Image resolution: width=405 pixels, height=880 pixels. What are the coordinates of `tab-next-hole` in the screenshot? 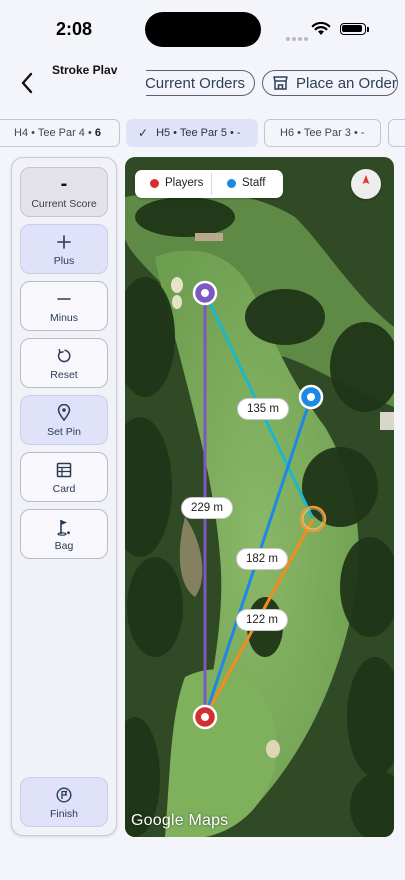 It's located at (396, 133).